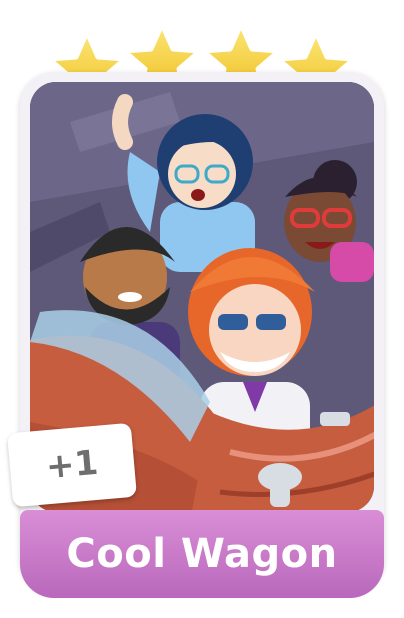  I want to click on bonus-badge-label: +1, so click(72, 465).